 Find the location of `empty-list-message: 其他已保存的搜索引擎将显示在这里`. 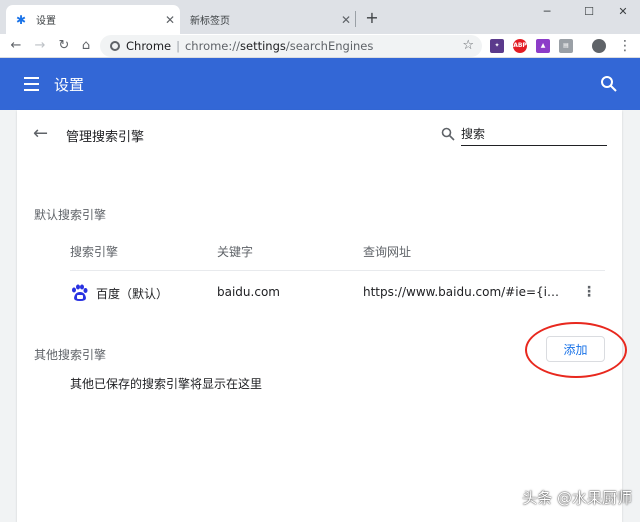

empty-list-message: 其他已保存的搜索引擎将显示在这里 is located at coordinates (166, 384).